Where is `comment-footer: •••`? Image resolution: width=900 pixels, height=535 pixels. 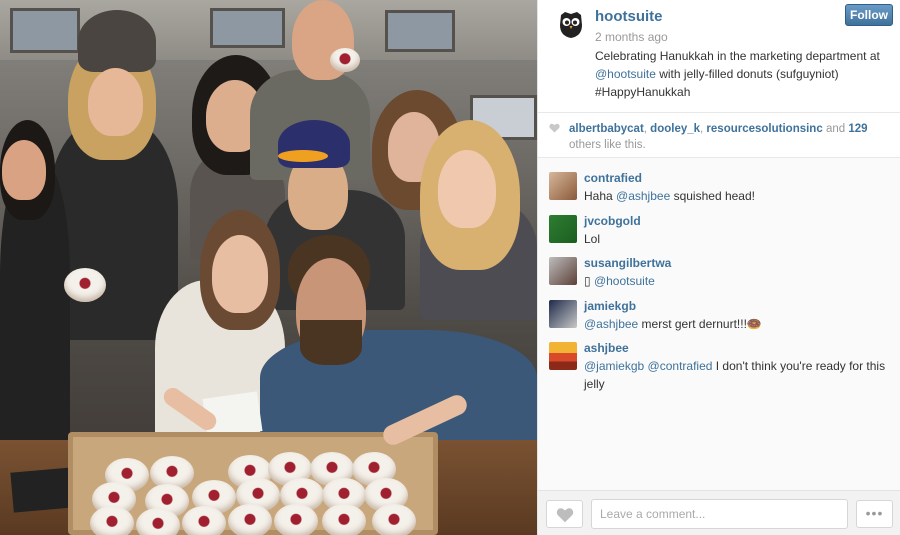 comment-footer: ••• is located at coordinates (719, 512).